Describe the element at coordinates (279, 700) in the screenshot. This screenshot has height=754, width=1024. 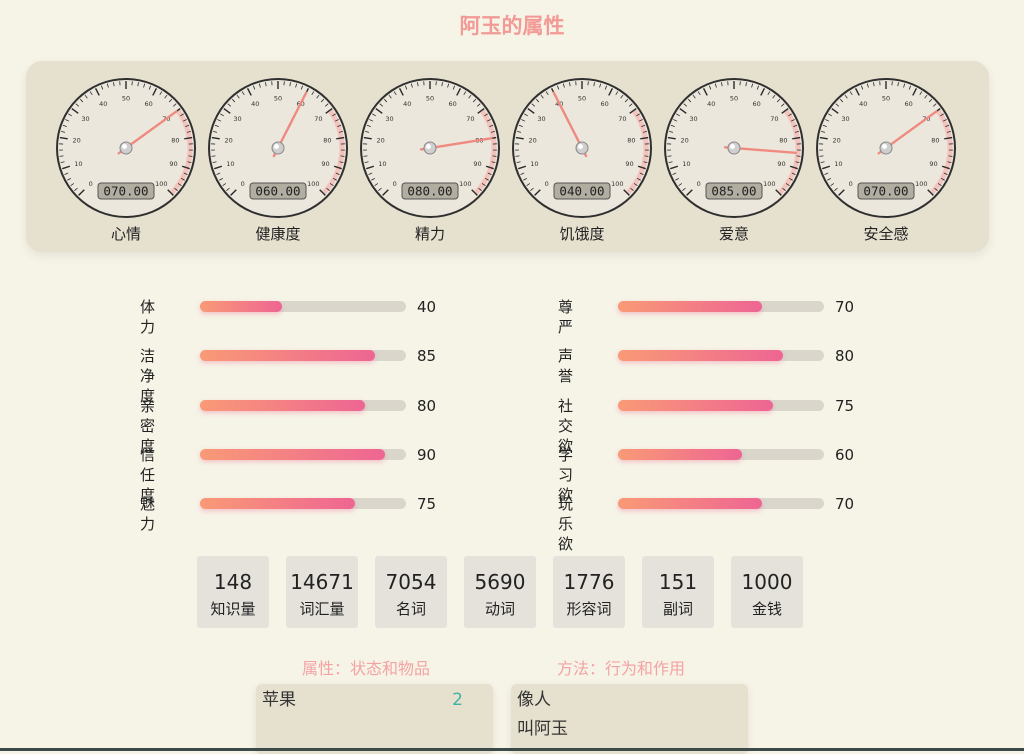
I see `property-item-name: 苹果` at that location.